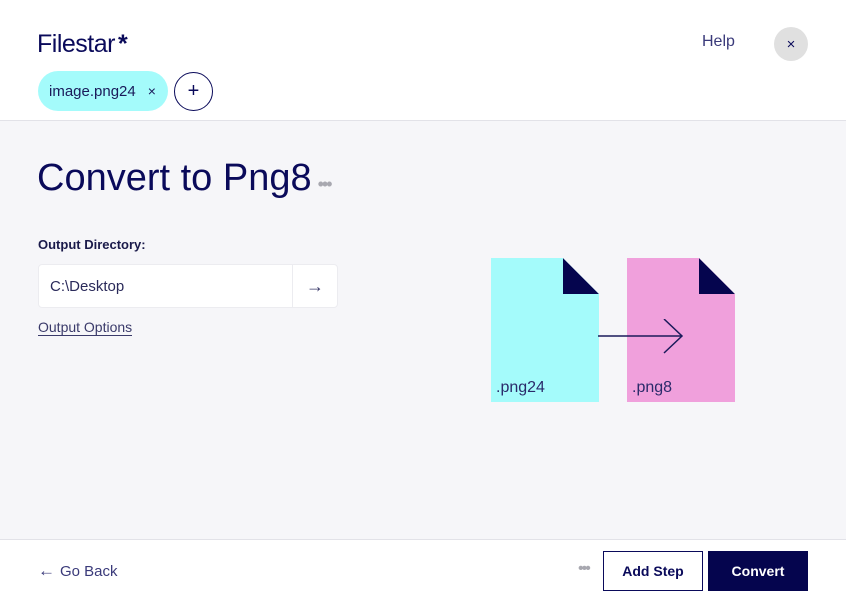 The height and width of the screenshot is (600, 846). Describe the element at coordinates (174, 178) in the screenshot. I see `page-title-text: Convert to Png8` at that location.